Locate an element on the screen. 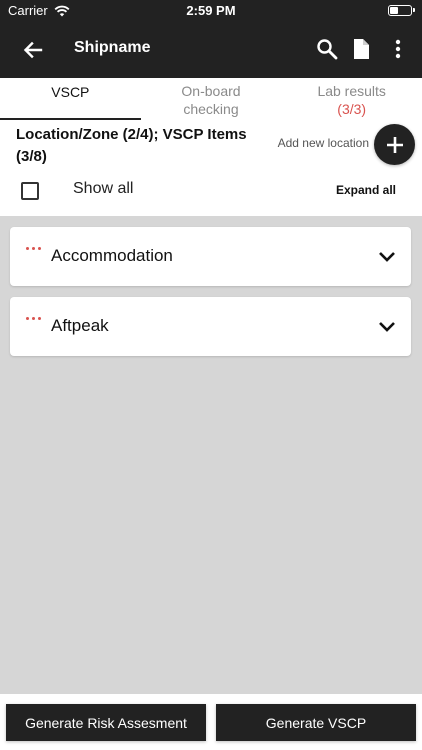  tab-label: VSCP is located at coordinates (70, 92).